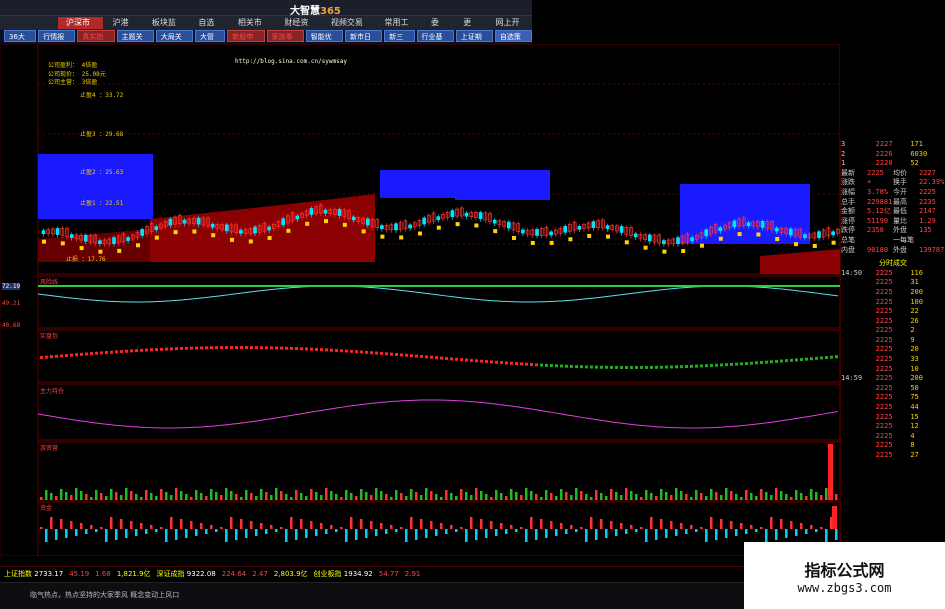 The height and width of the screenshot is (609, 945). I want to click on status-item: 2.47, so click(260, 574).